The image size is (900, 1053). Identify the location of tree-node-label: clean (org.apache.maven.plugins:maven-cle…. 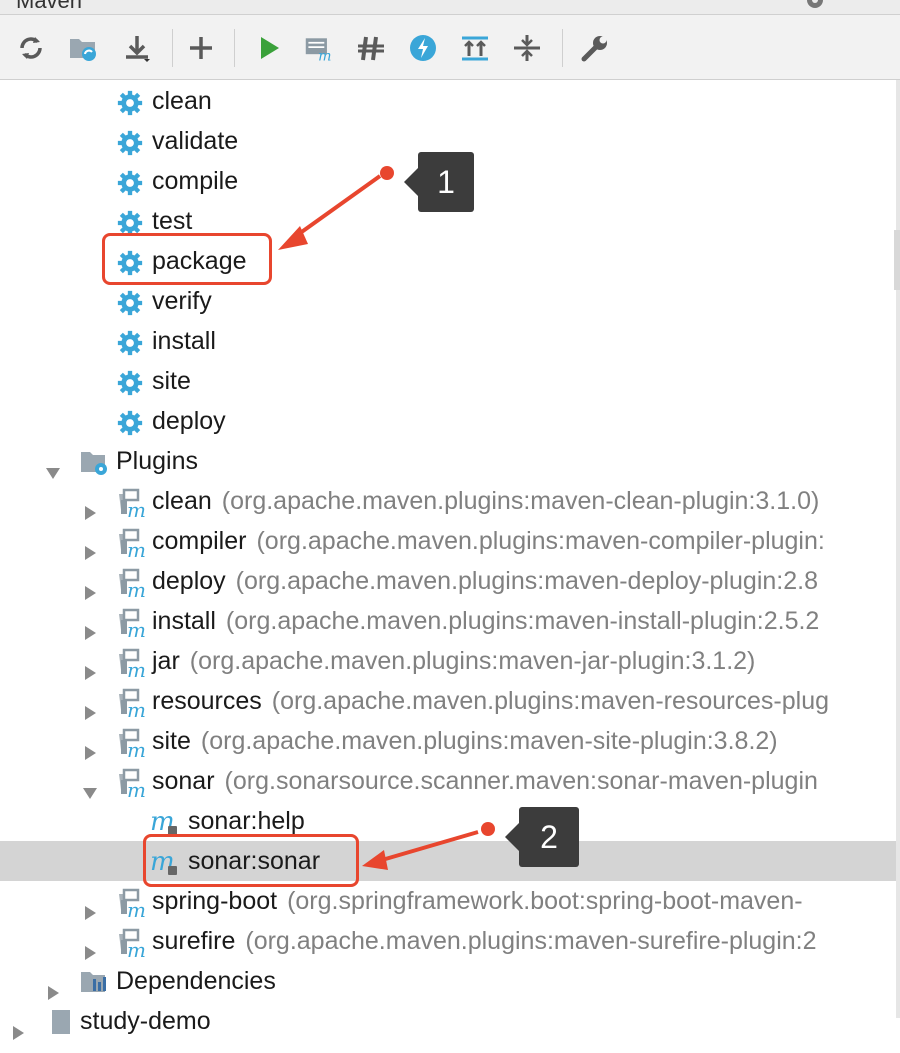
(485, 501).